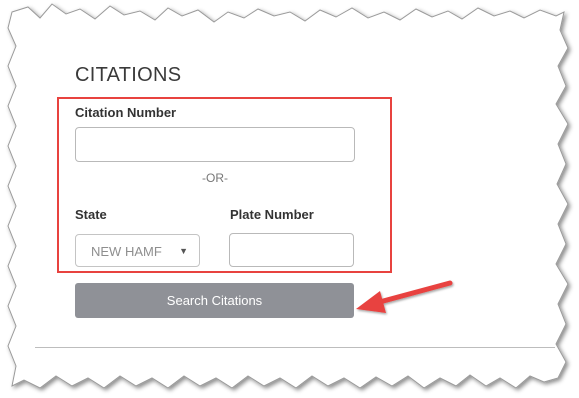 Image resolution: width=579 pixels, height=398 pixels. Describe the element at coordinates (291, 250) in the screenshot. I see `plate-number-input` at that location.